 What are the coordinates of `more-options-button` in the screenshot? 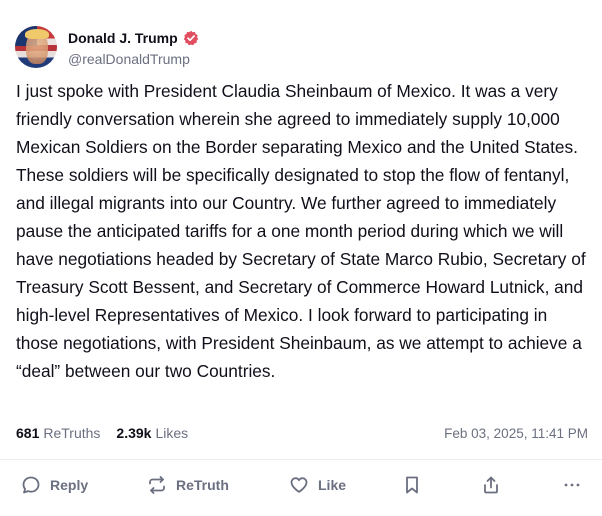 It's located at (572, 485).